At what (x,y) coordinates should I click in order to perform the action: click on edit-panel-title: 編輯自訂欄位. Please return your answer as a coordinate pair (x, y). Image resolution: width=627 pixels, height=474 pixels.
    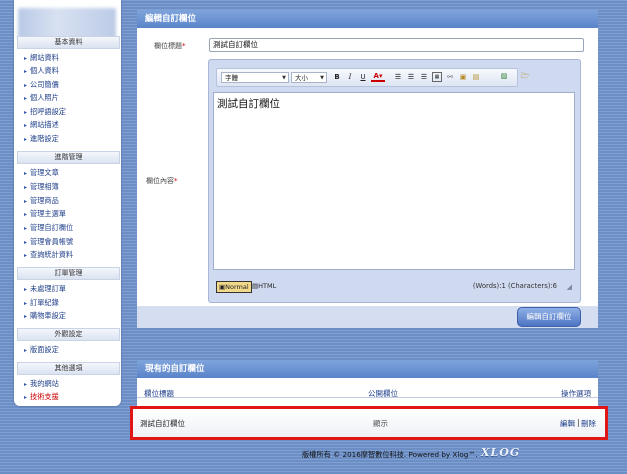
    Looking at the image, I should click on (367, 19).